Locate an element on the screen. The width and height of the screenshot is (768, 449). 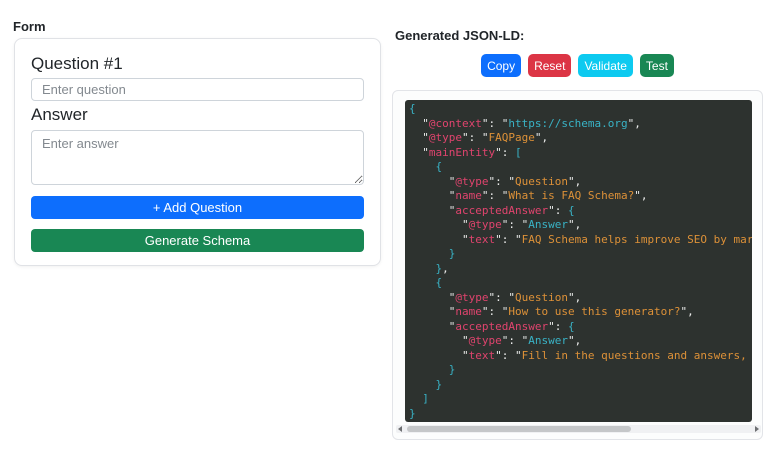
generate-schema-button: Generate Schema is located at coordinates (197, 240).